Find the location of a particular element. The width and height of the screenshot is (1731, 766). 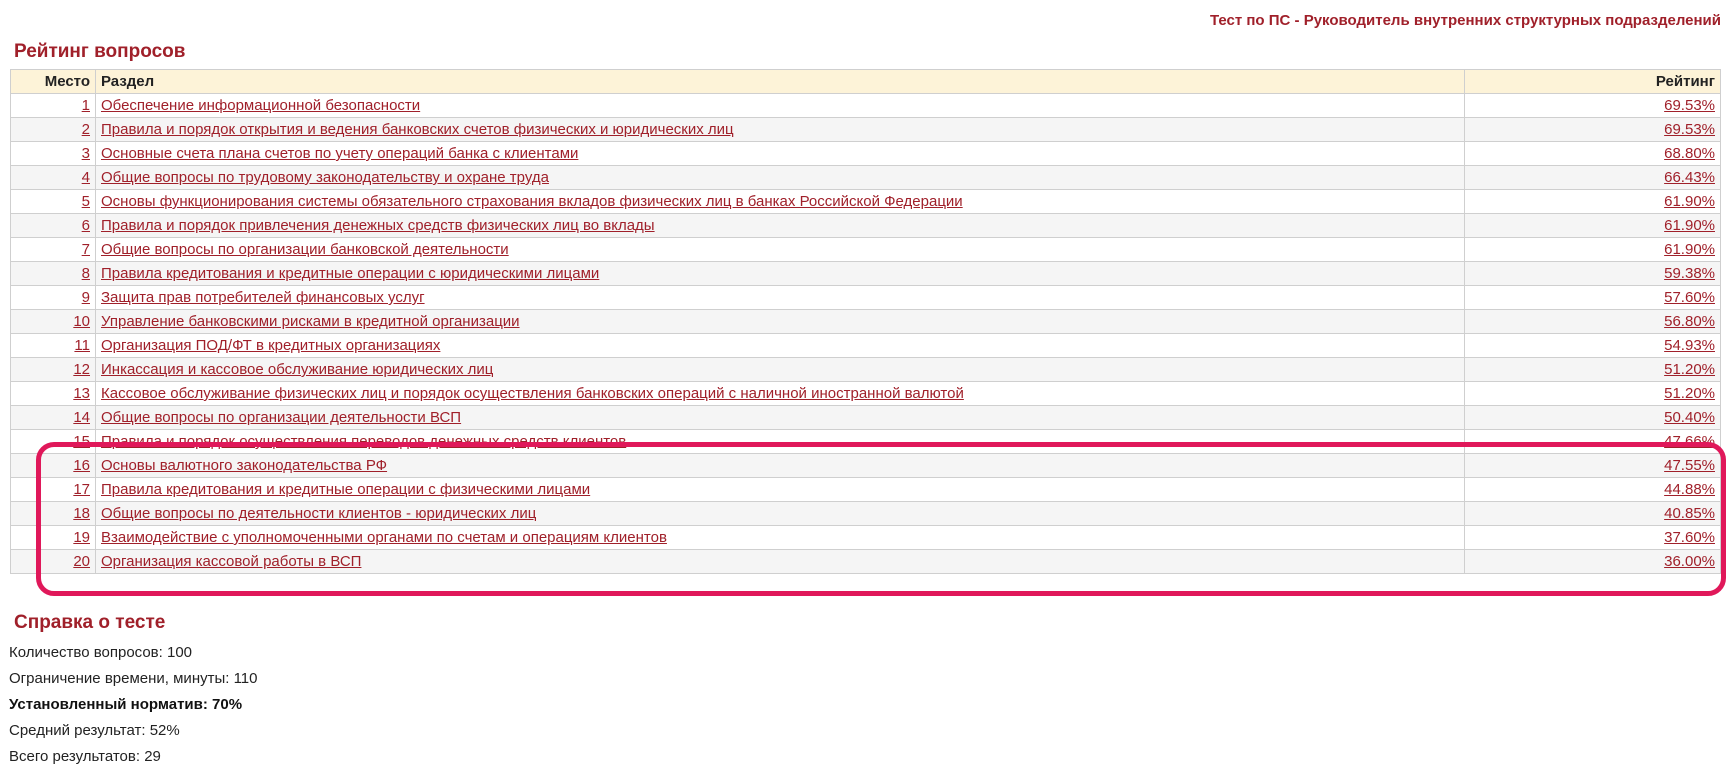

place-link: 9 is located at coordinates (86, 297).